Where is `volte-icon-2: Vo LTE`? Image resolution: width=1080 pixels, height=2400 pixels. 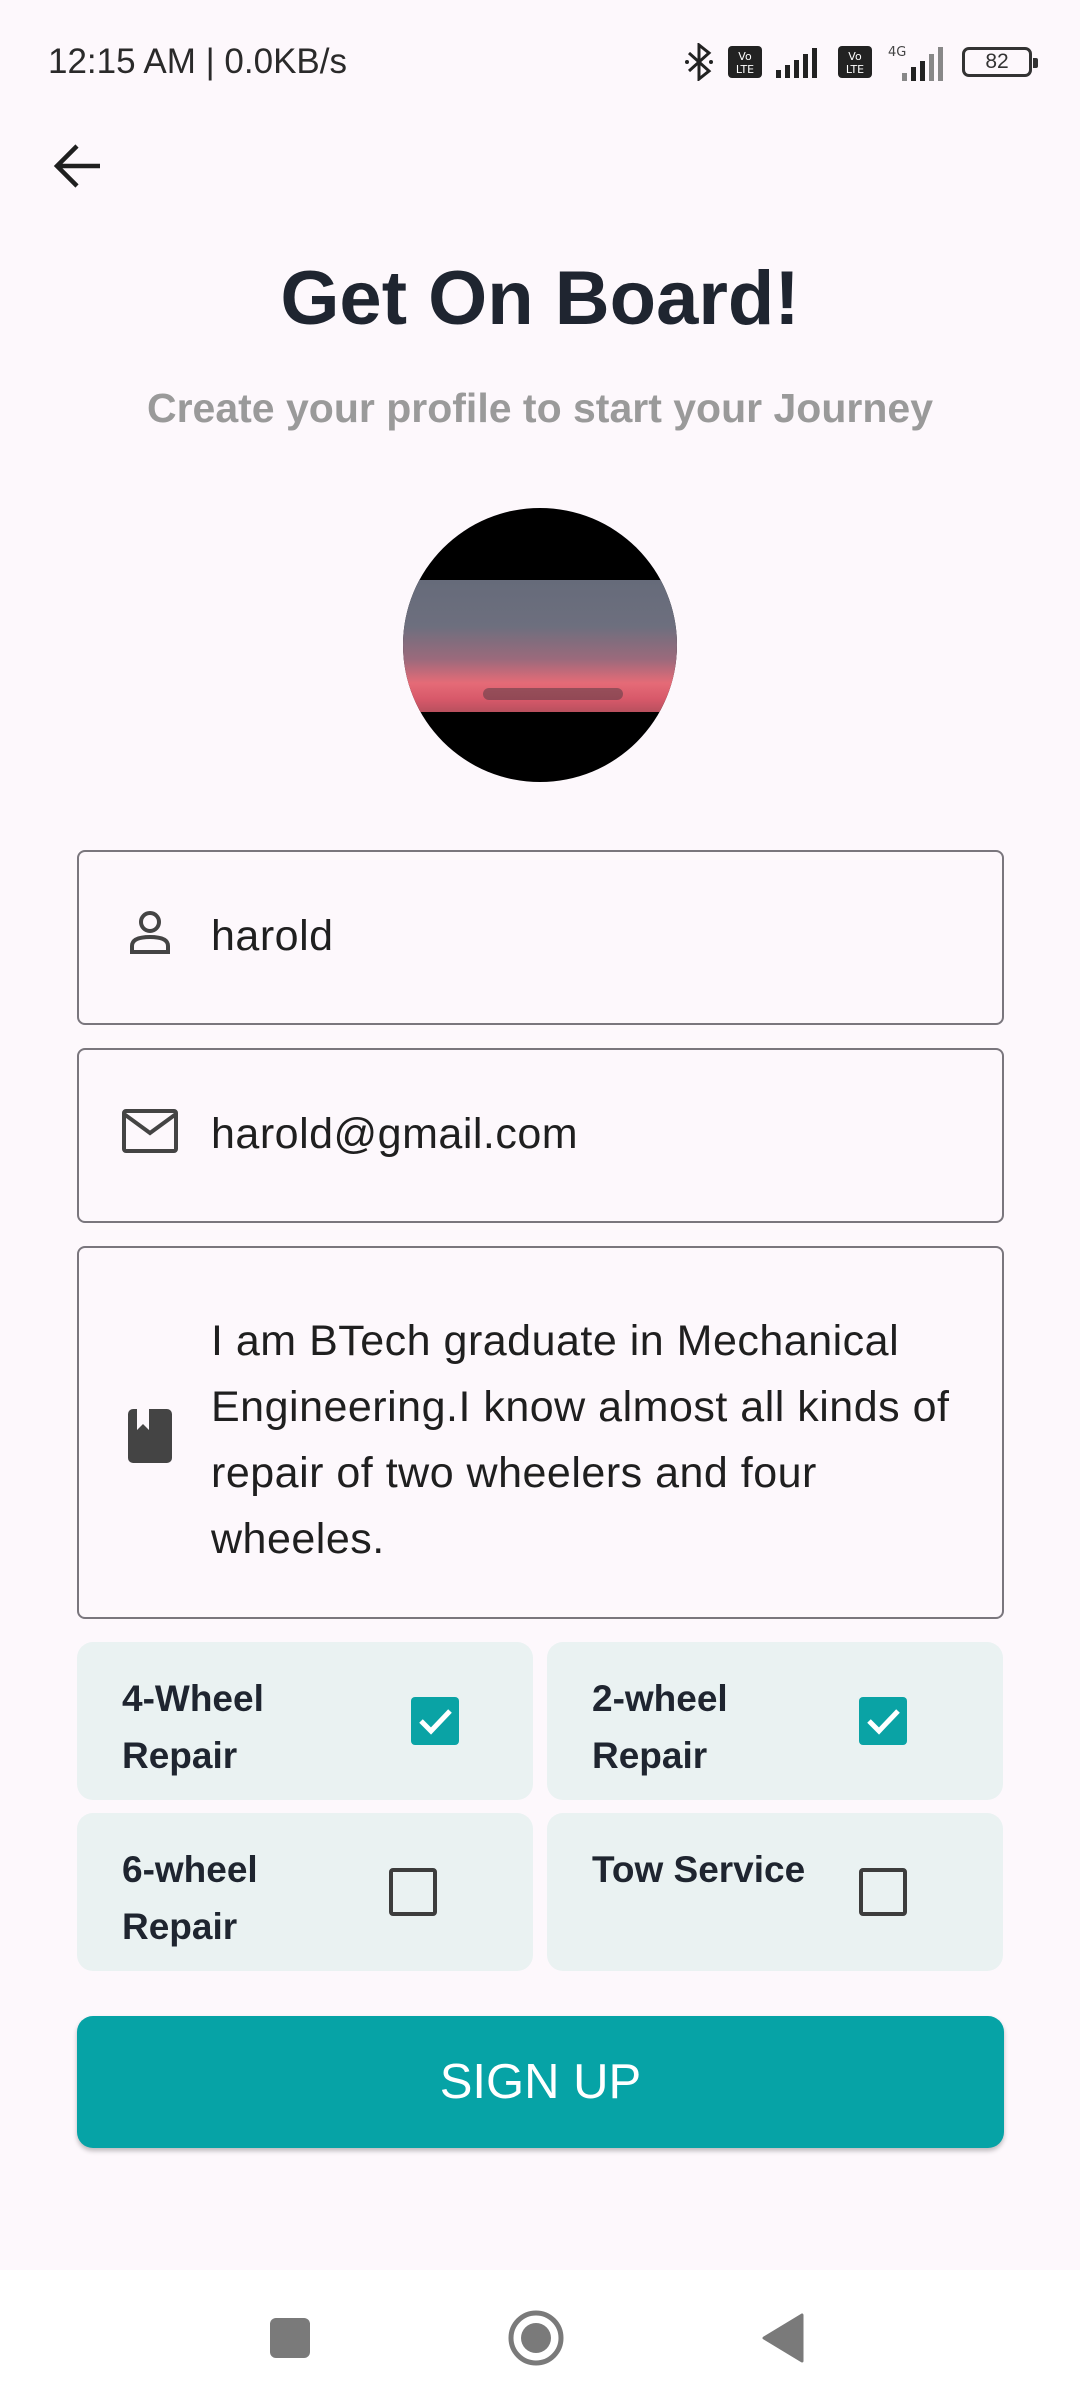
volte-icon-2: Vo LTE is located at coordinates (855, 62).